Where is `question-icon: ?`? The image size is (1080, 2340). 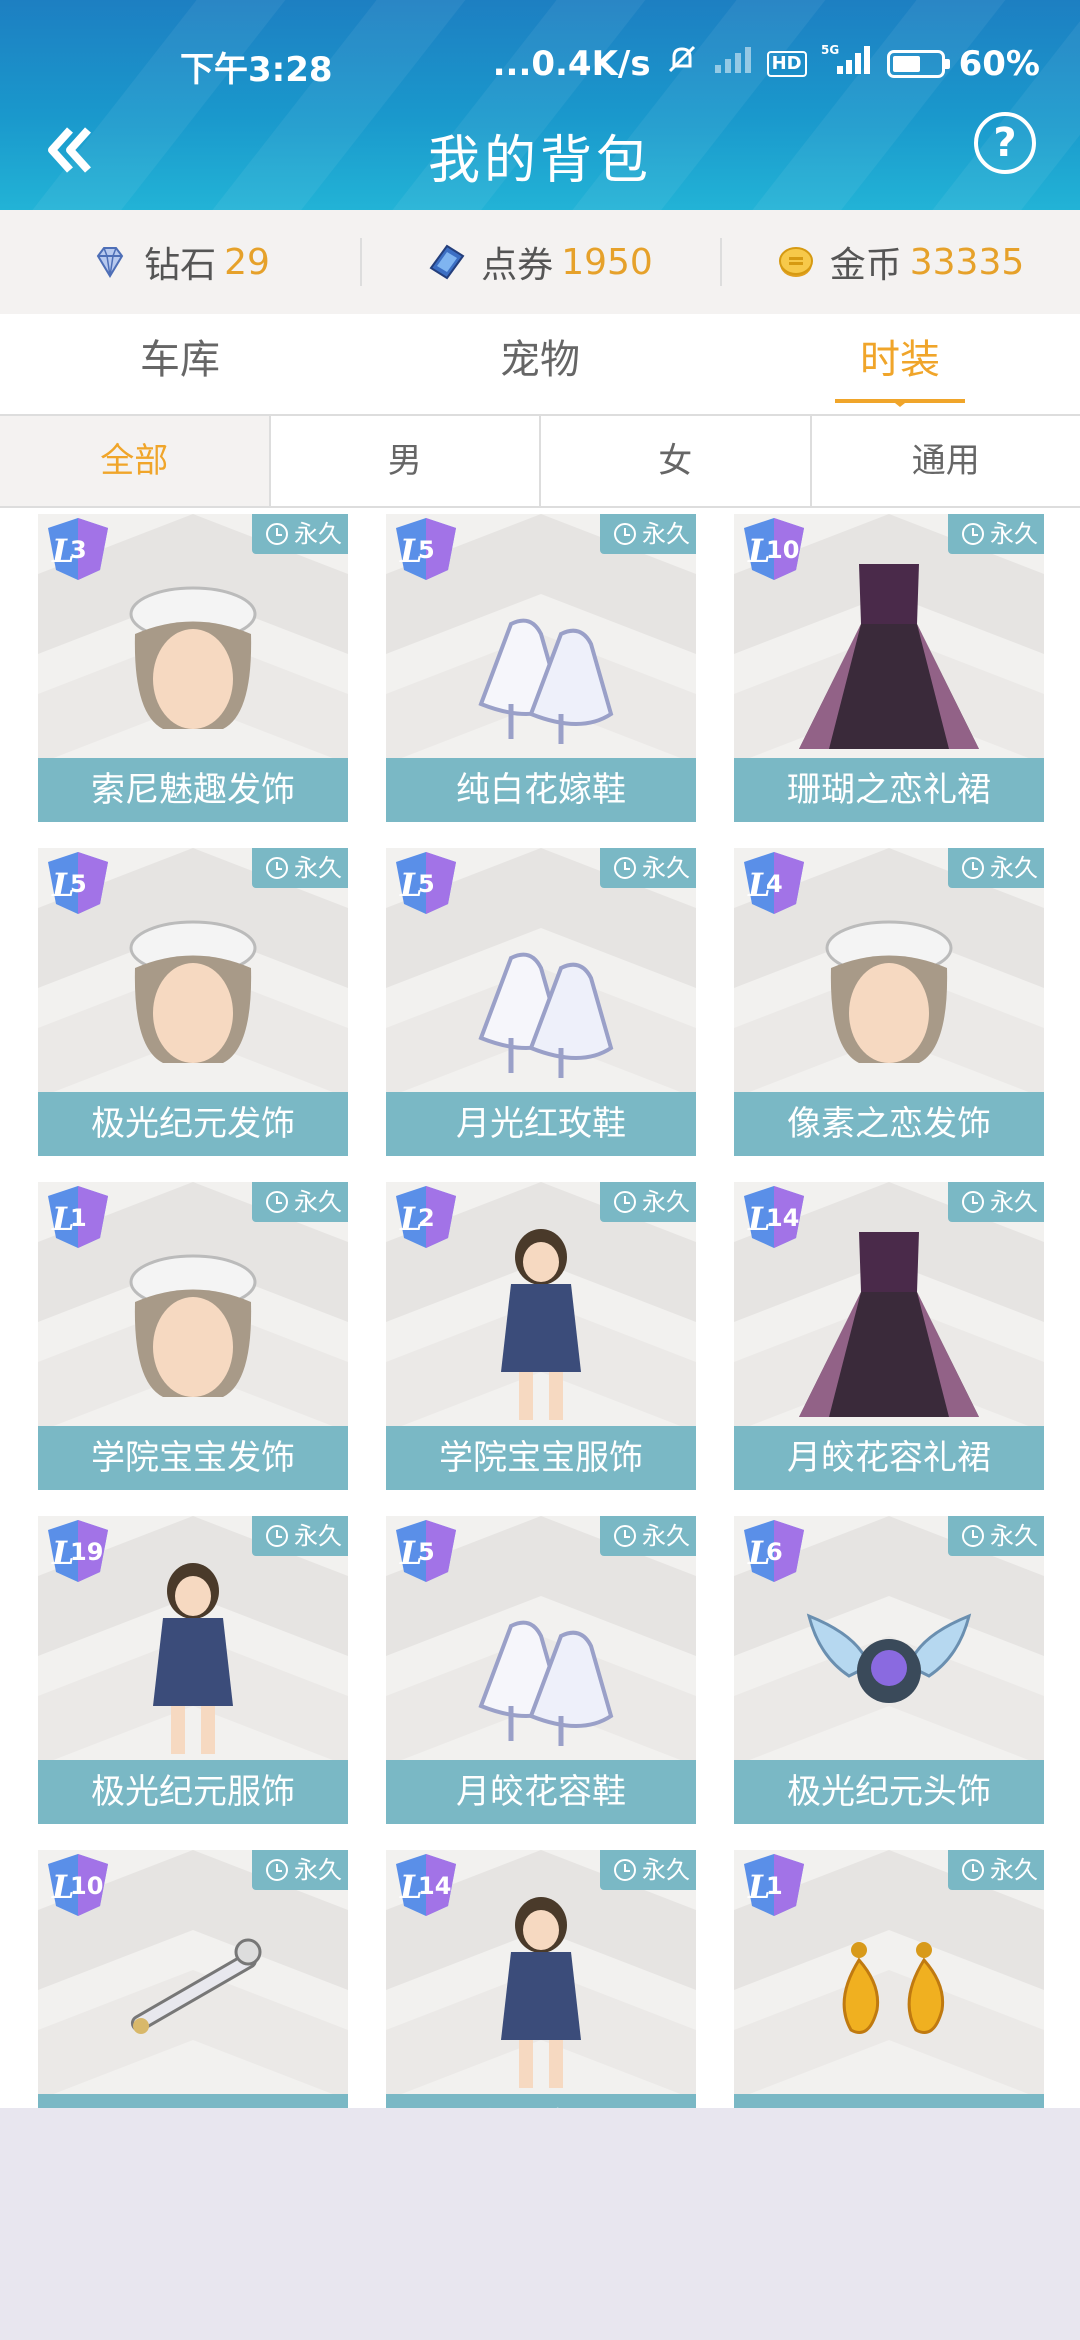 question-icon: ? is located at coordinates (1005, 143).